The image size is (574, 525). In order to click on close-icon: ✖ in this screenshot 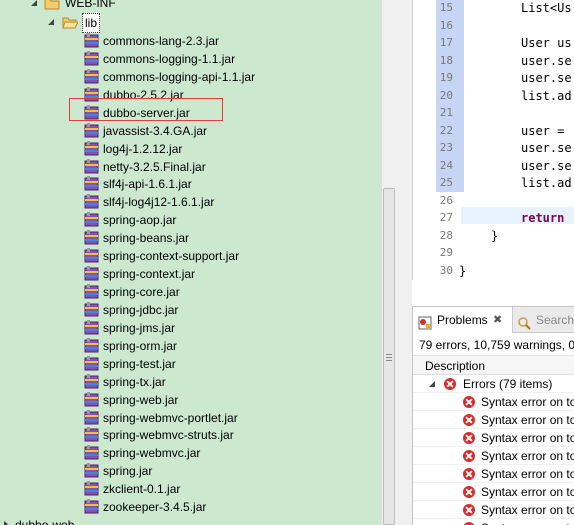, I will do `click(497, 320)`.